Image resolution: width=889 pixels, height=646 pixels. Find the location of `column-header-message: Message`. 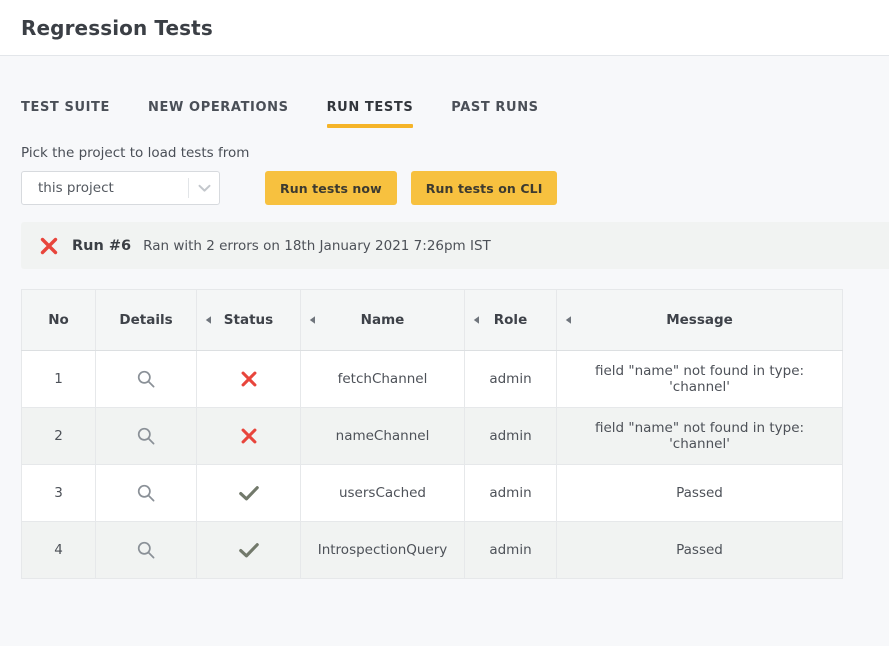

column-header-message: Message is located at coordinates (699, 320).